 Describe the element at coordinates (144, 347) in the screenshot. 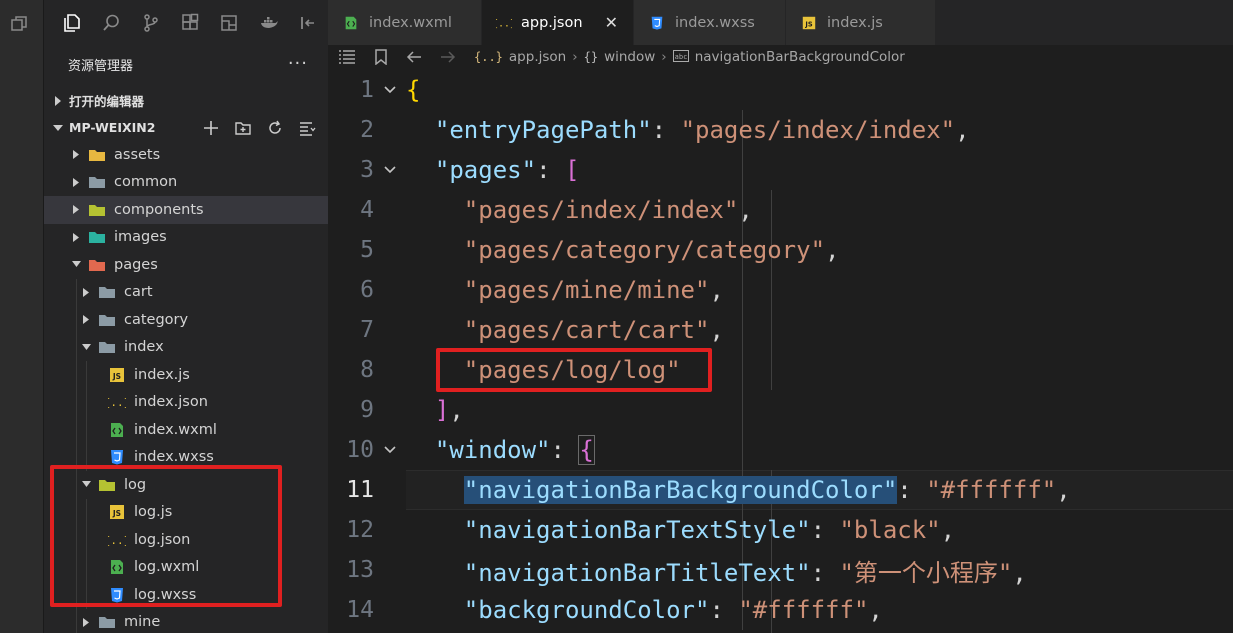

I see `tree-item-label: index` at that location.